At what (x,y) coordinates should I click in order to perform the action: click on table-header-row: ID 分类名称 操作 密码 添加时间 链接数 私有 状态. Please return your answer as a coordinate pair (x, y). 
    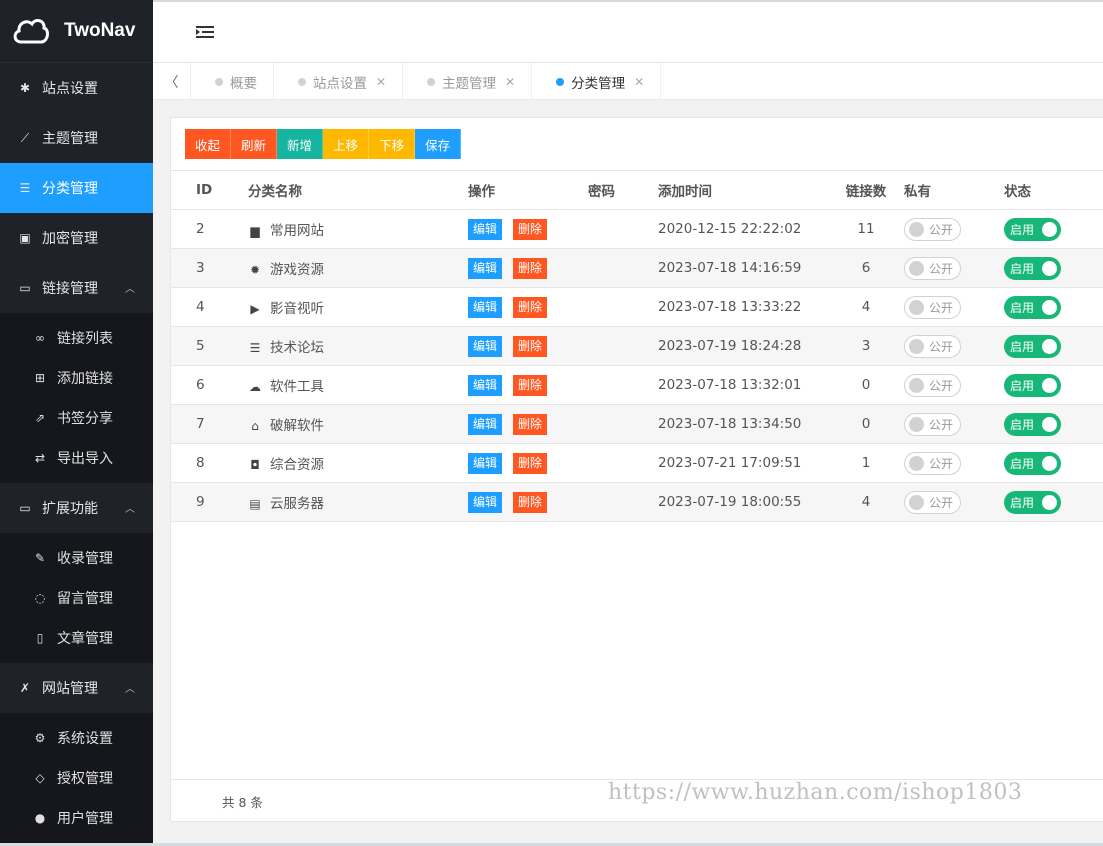
    Looking at the image, I should click on (637, 190).